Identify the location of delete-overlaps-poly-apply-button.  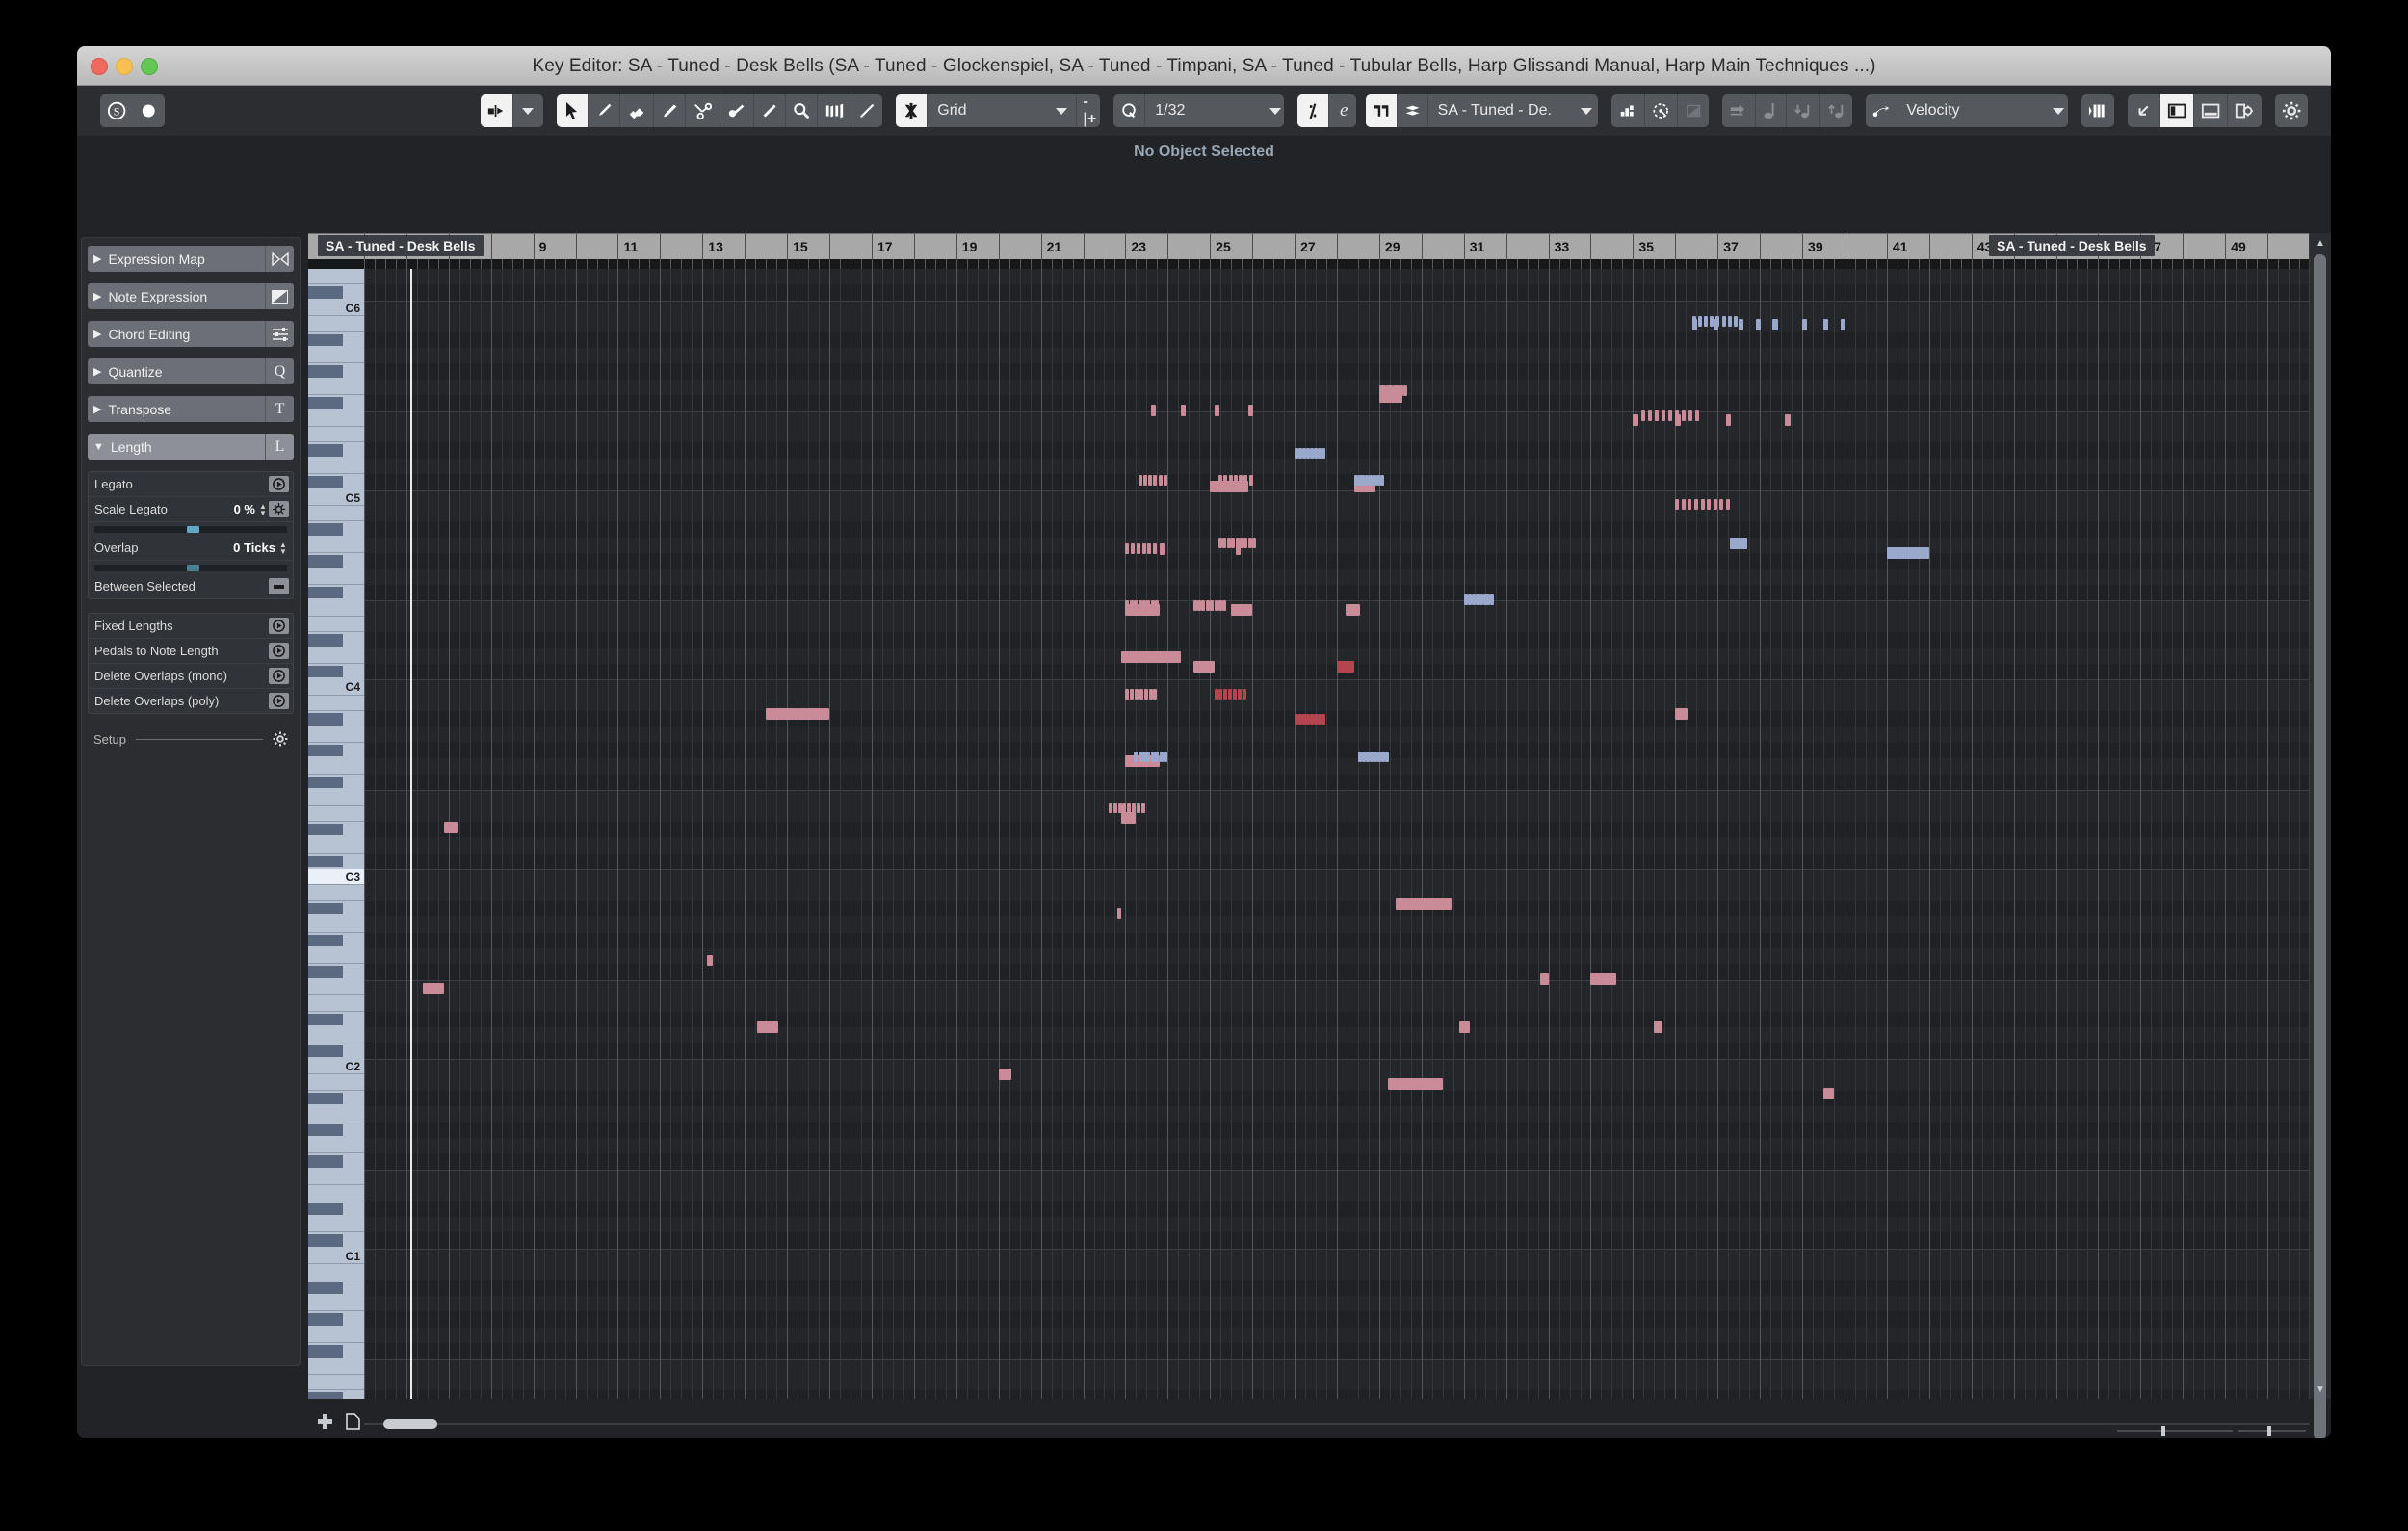
(279, 701).